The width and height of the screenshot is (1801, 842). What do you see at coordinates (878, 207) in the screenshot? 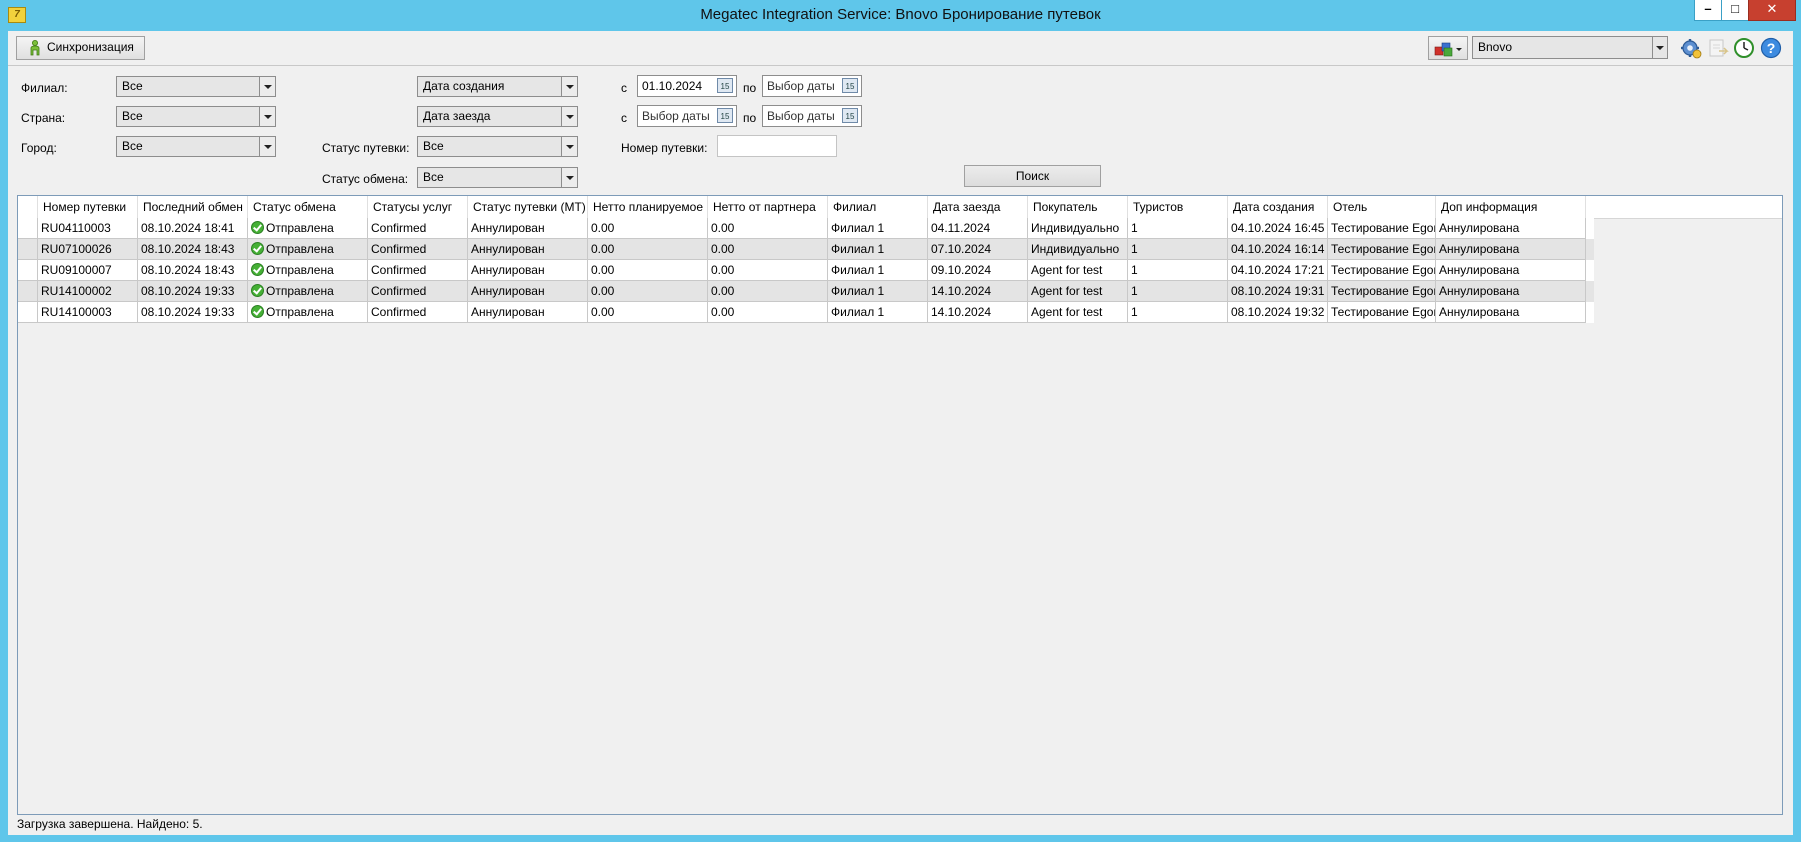
I see `column-header: Филиал` at bounding box center [878, 207].